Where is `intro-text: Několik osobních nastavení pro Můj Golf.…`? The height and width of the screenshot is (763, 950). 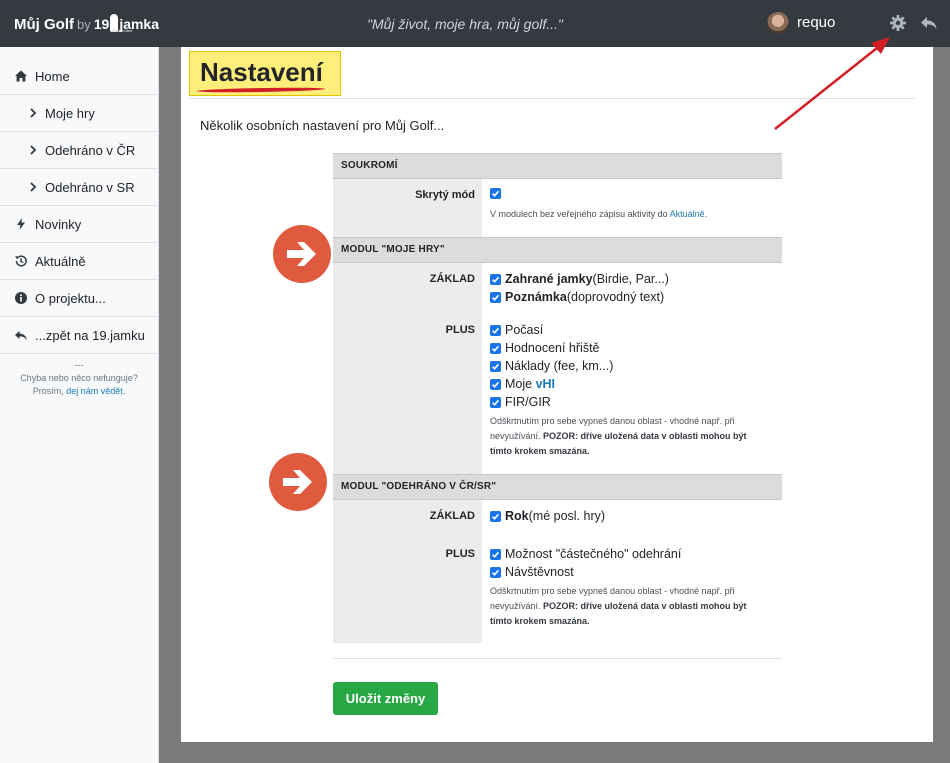 intro-text: Několik osobních nastavení pro Můj Golf.… is located at coordinates (322, 125).